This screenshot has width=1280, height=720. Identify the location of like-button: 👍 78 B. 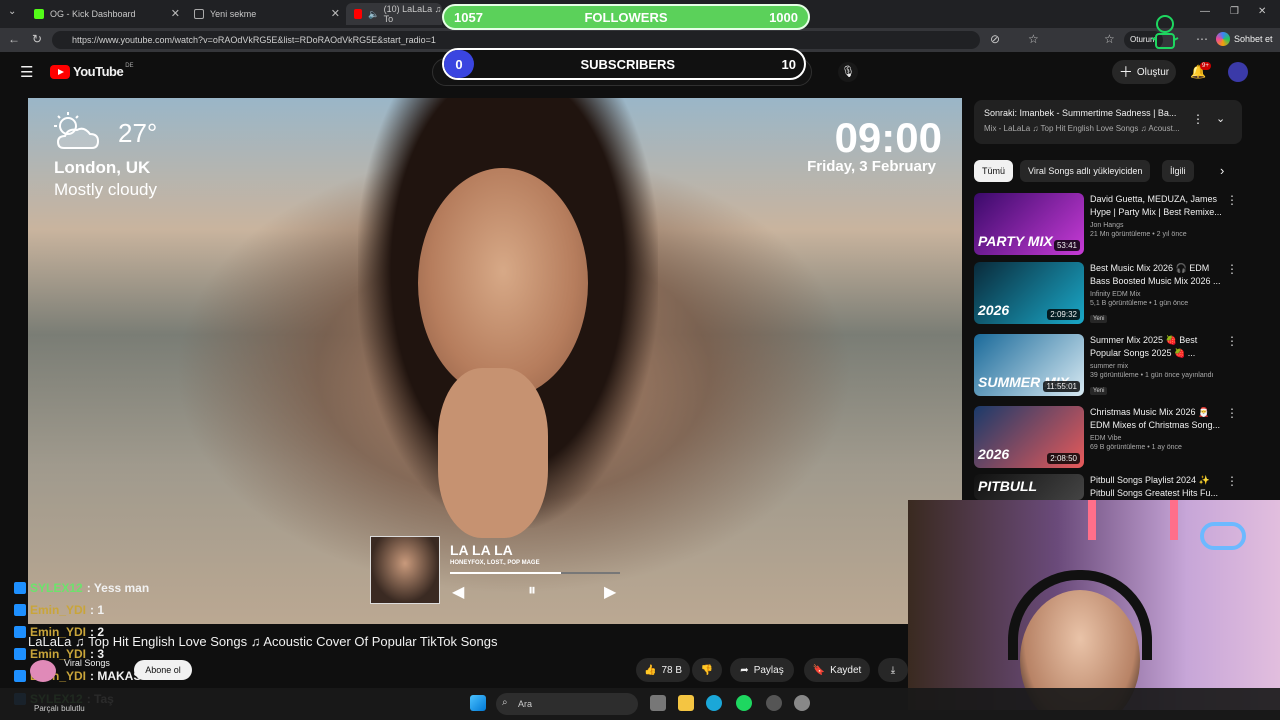
(663, 670).